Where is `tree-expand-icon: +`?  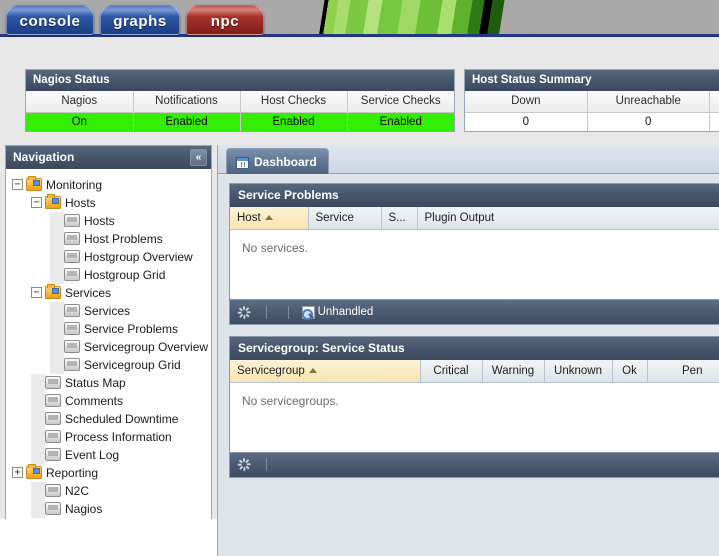 tree-expand-icon: + is located at coordinates (17, 473).